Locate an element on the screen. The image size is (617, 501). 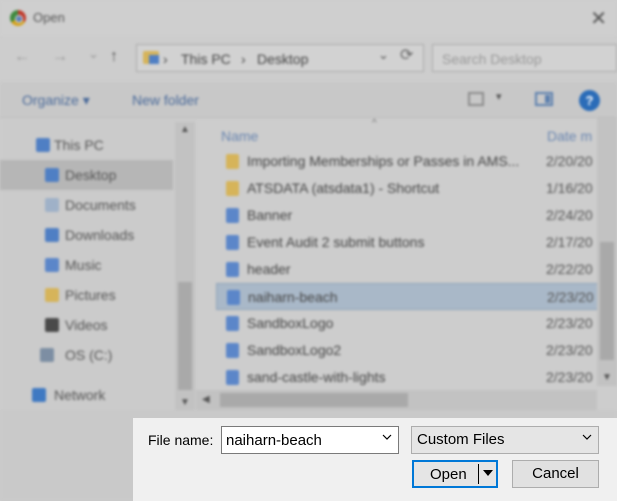
up-arrow-icon: ↑ is located at coordinates (114, 57).